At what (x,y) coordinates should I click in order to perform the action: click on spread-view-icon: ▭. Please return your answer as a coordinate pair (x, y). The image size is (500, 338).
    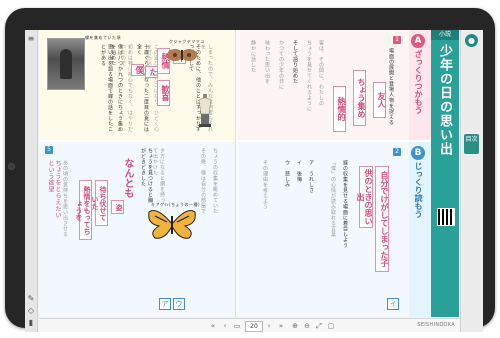
    Looking at the image, I should click on (237, 326).